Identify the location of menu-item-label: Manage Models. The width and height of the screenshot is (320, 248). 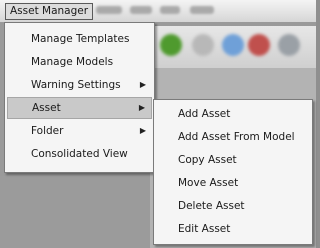
(72, 62).